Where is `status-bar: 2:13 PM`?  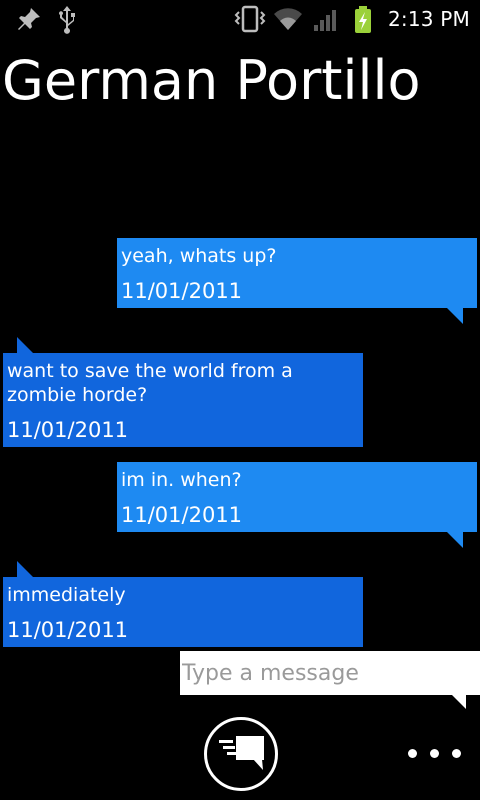
status-bar: 2:13 PM is located at coordinates (240, 19).